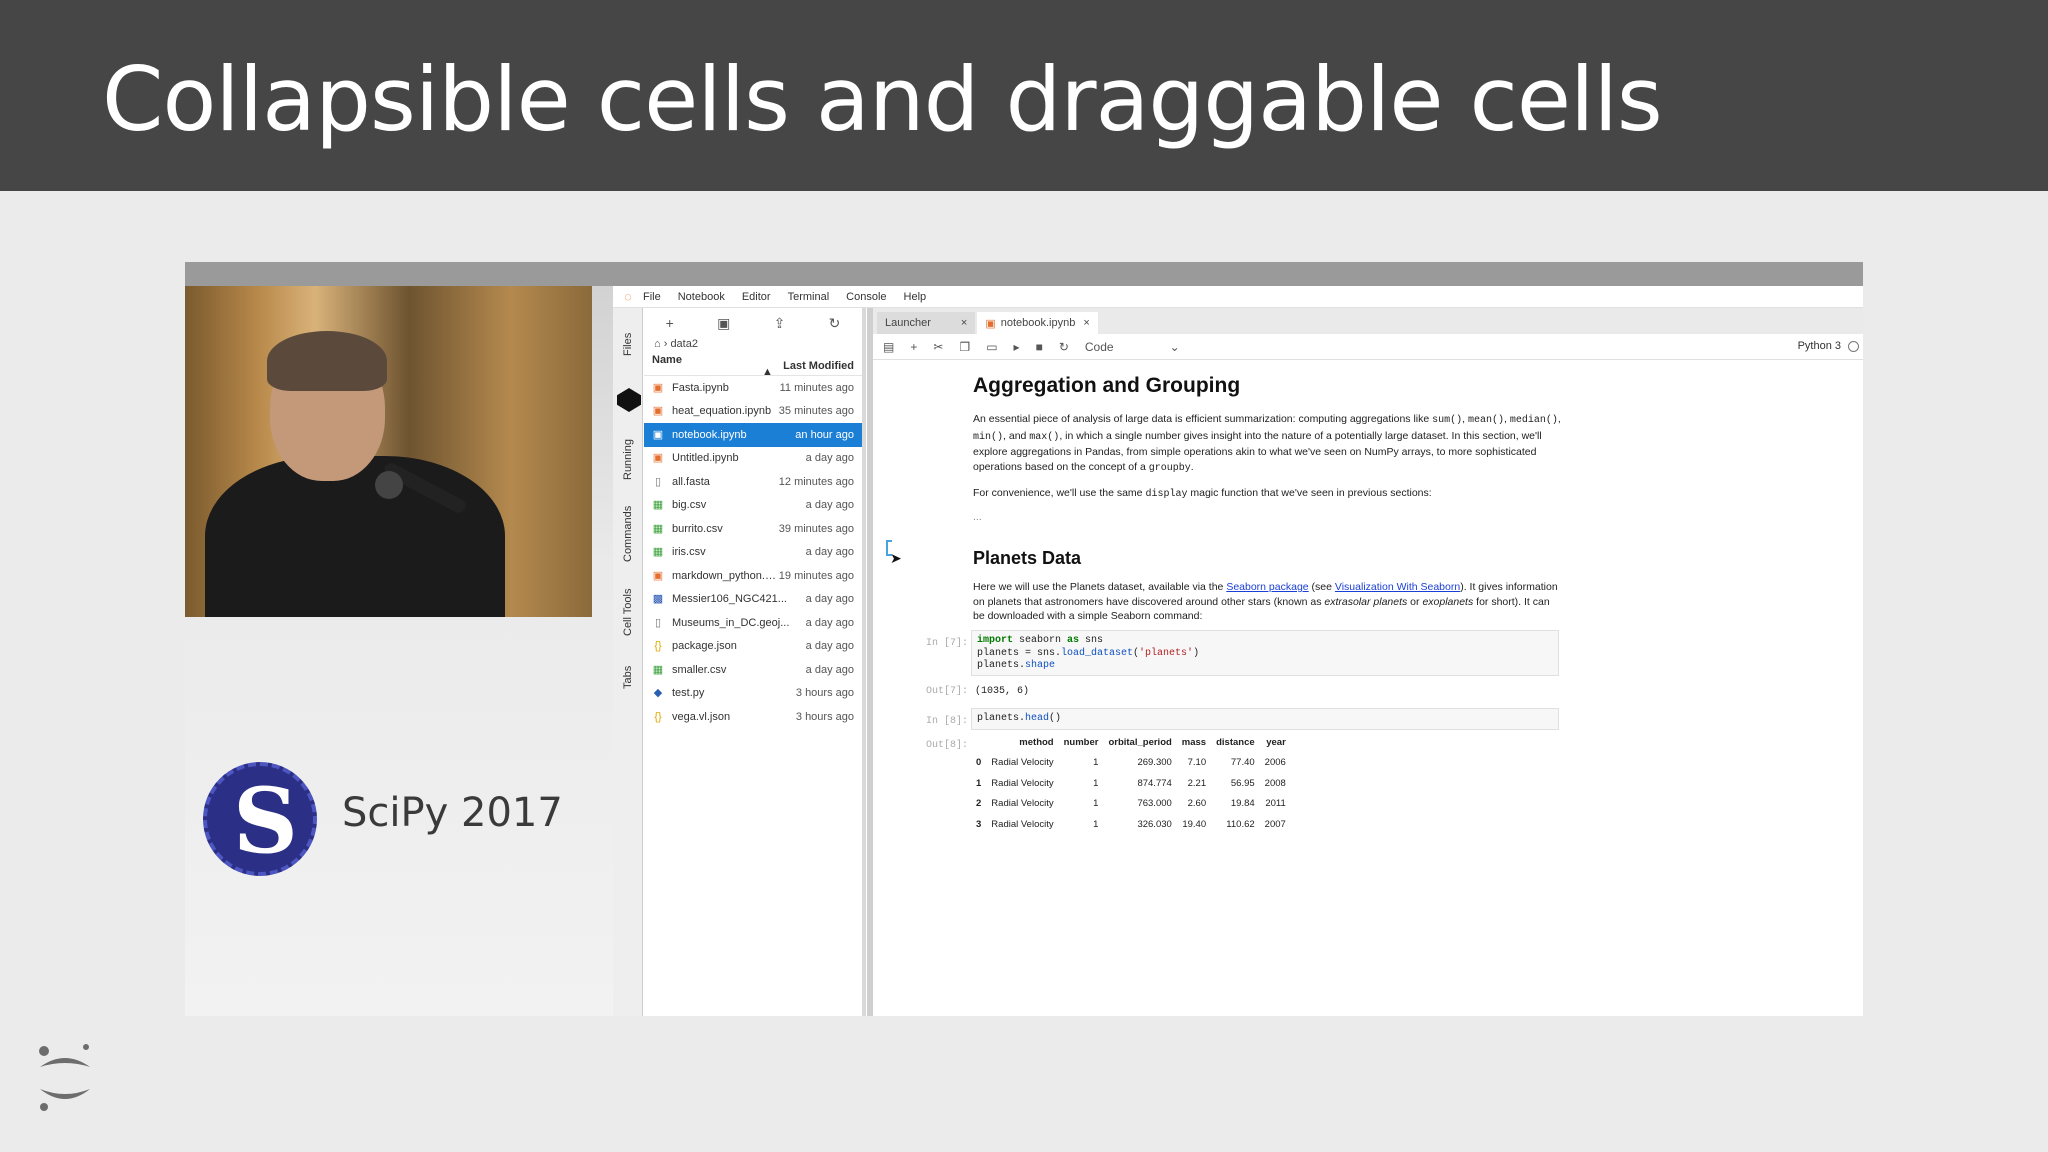  What do you see at coordinates (723, 323) in the screenshot?
I see `new-folder-icon: ▣` at bounding box center [723, 323].